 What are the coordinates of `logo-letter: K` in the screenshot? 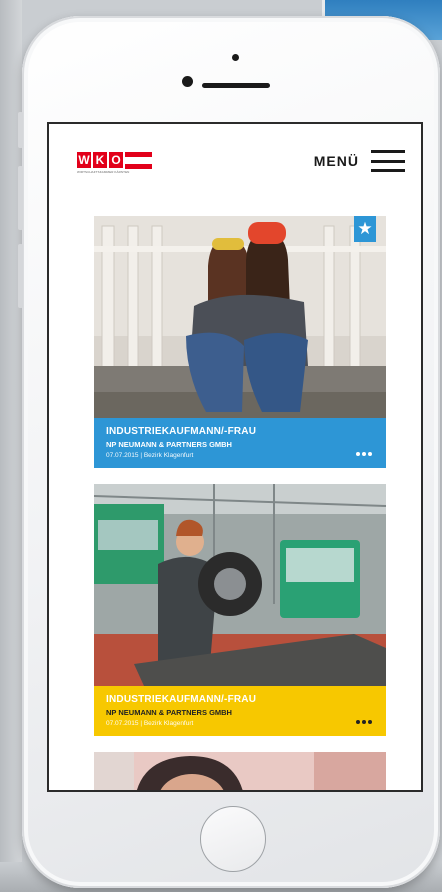 It's located at (100, 160).